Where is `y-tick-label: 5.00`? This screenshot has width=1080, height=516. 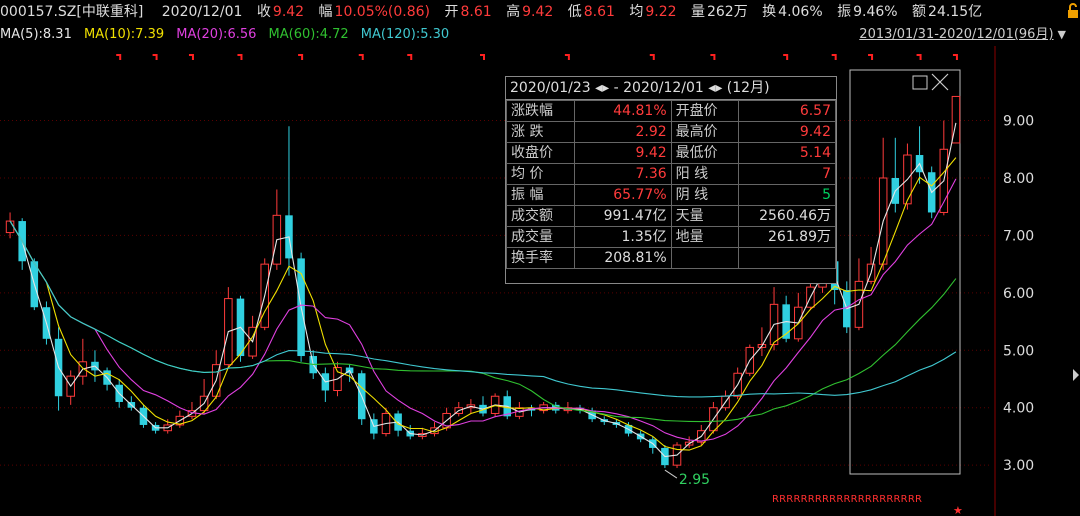 y-tick-label: 5.00 is located at coordinates (1018, 351).